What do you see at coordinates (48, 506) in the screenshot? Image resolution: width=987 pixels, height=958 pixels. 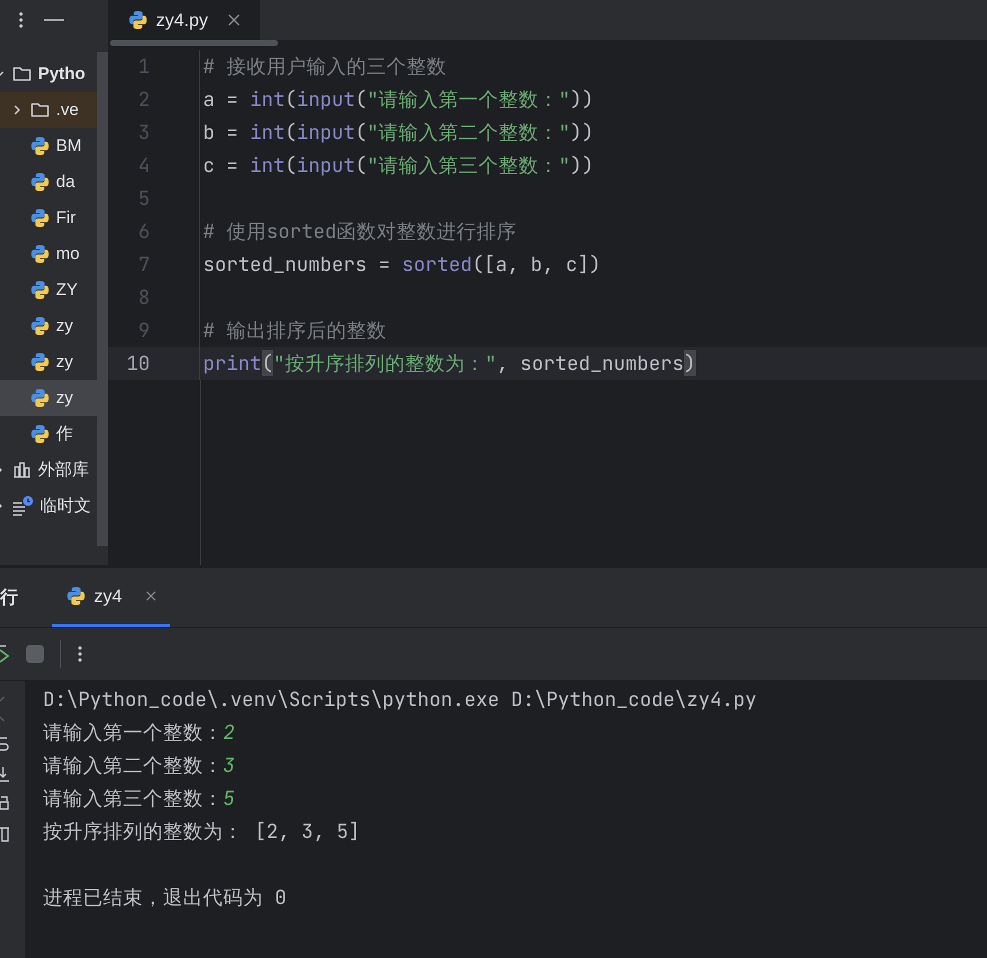 I see `tree-item: 临时文` at bounding box center [48, 506].